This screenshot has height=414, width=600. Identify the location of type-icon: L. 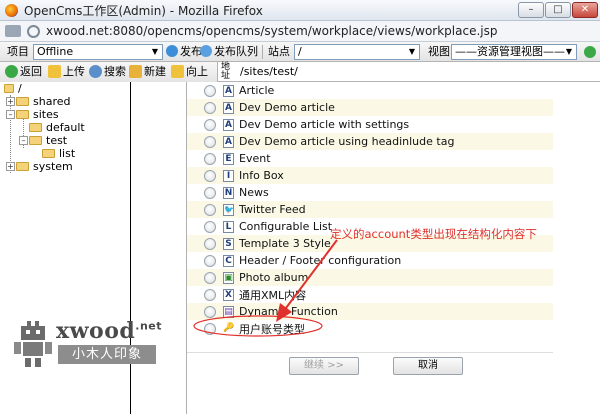
(228, 226).